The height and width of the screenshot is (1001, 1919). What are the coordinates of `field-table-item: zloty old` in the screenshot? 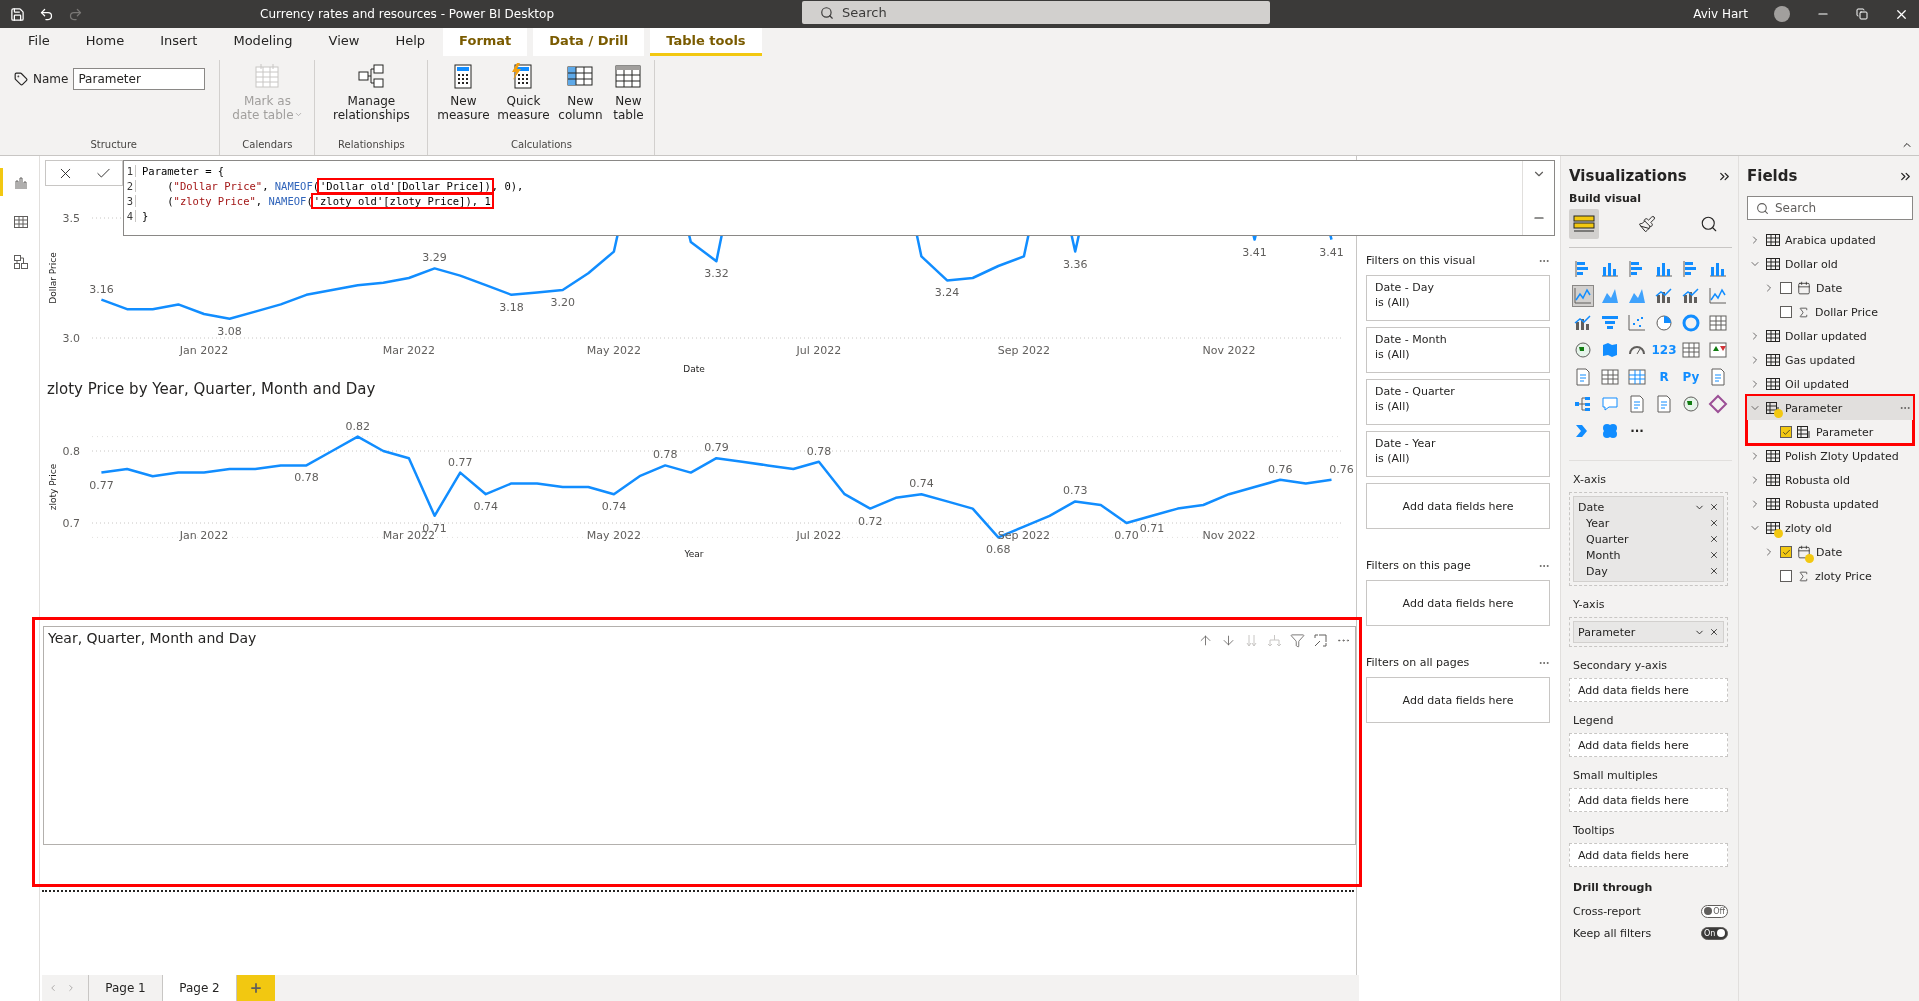 It's located at (1830, 528).